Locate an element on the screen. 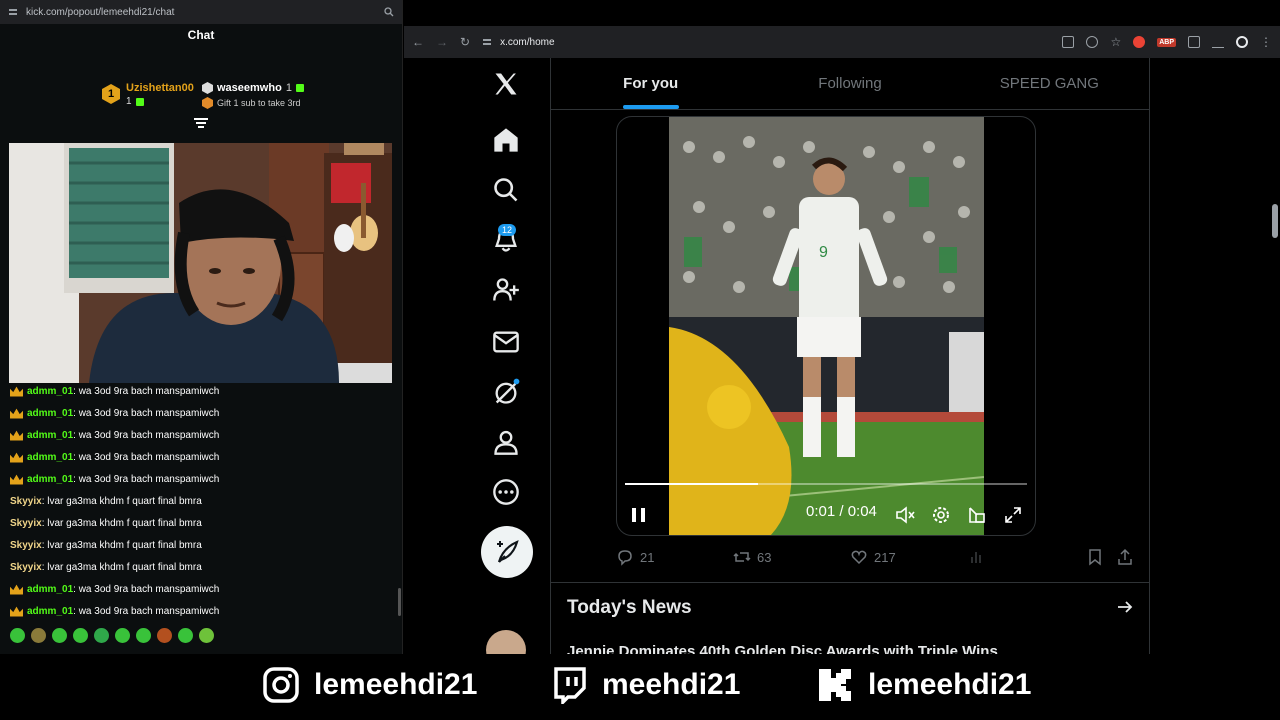 This screenshot has width=1280, height=720. extensions-puzzle-icon is located at coordinates (1194, 42).